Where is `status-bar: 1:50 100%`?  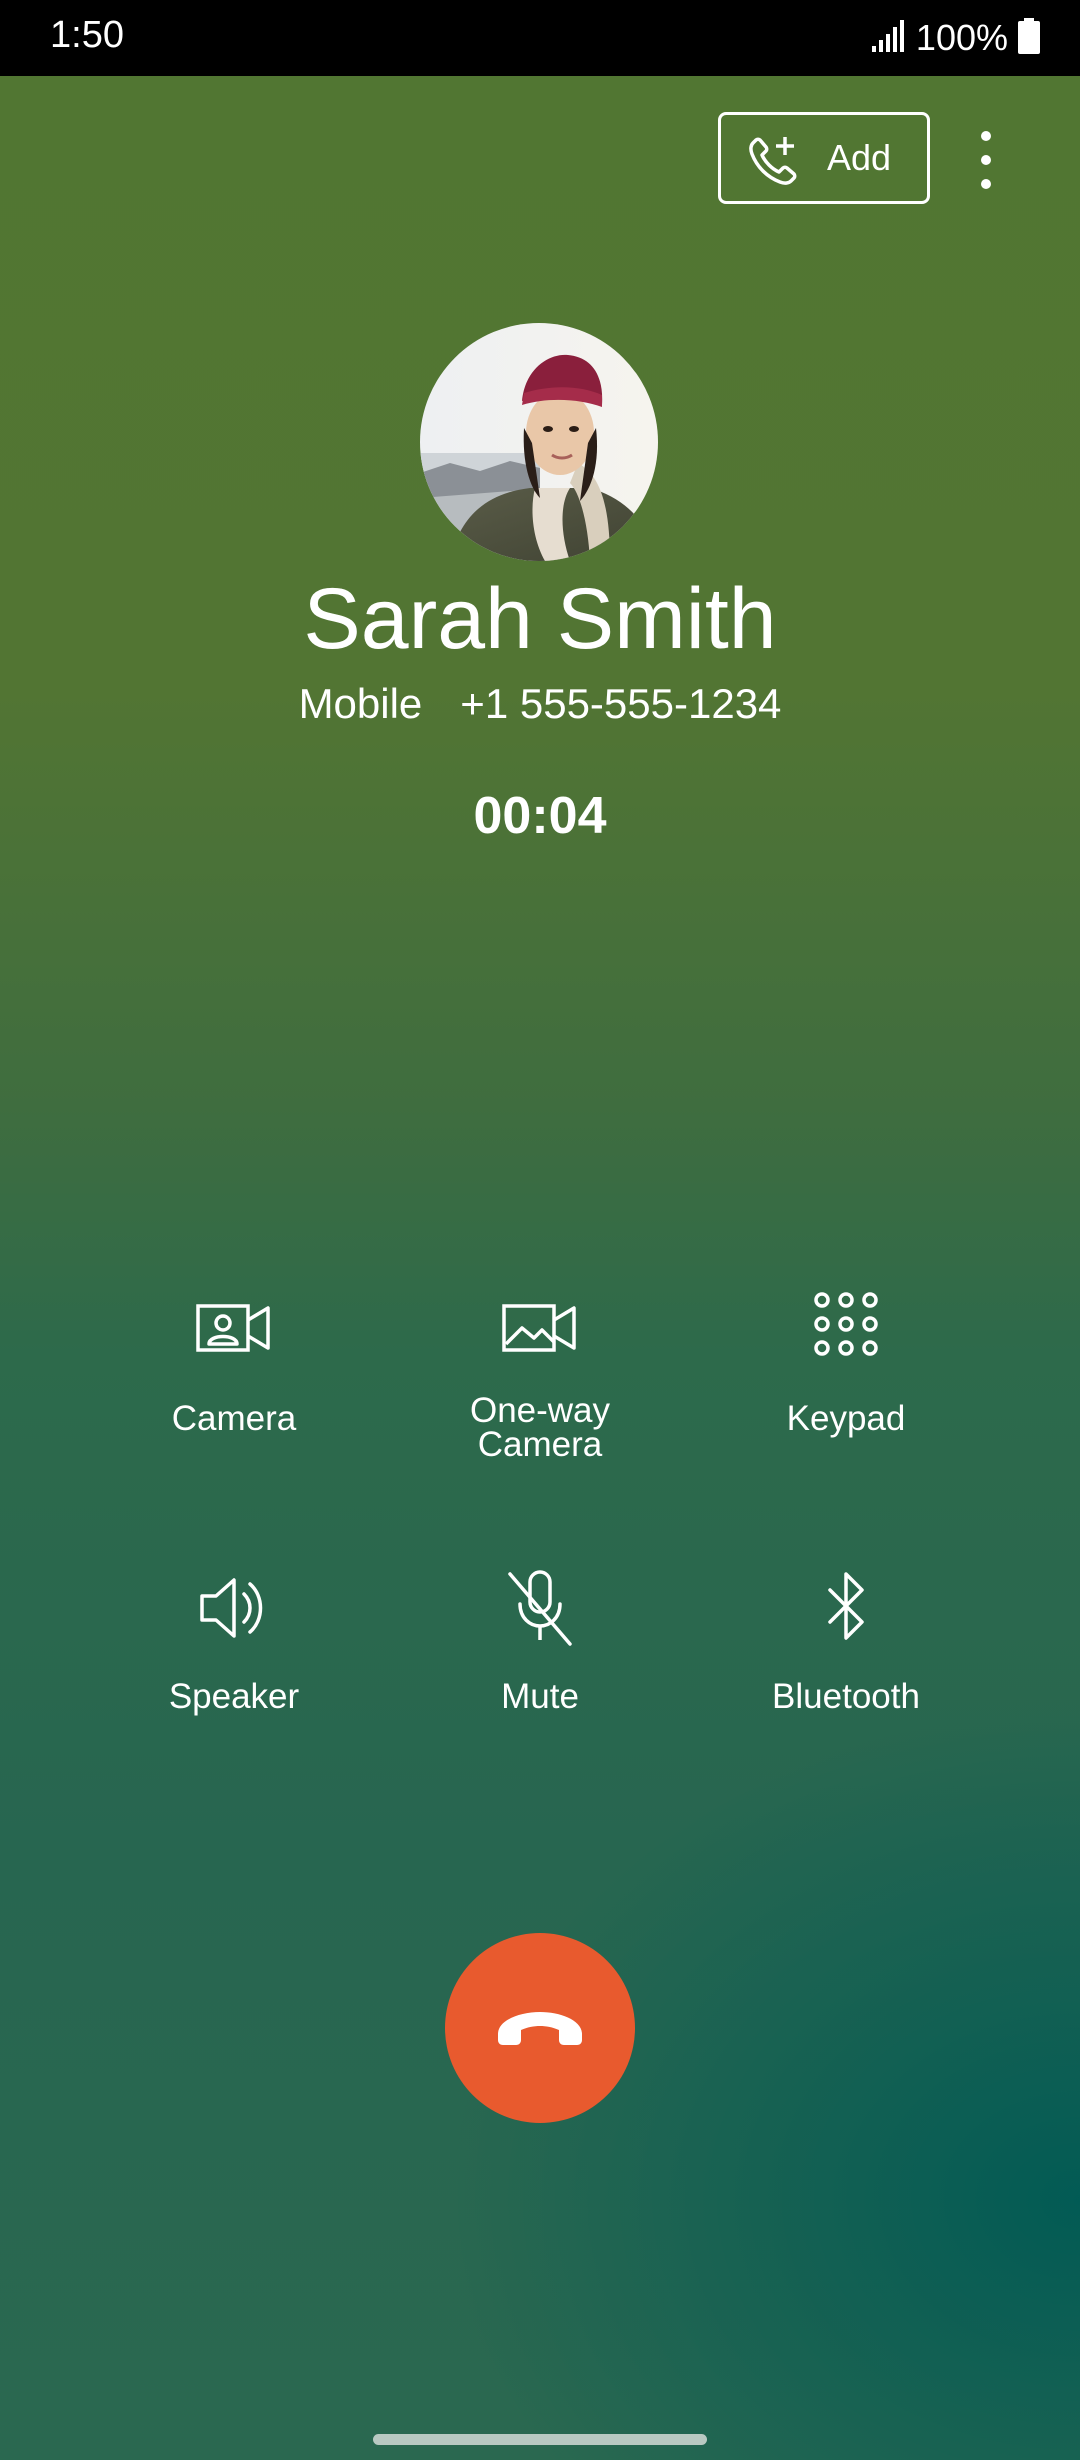 status-bar: 1:50 100% is located at coordinates (540, 38).